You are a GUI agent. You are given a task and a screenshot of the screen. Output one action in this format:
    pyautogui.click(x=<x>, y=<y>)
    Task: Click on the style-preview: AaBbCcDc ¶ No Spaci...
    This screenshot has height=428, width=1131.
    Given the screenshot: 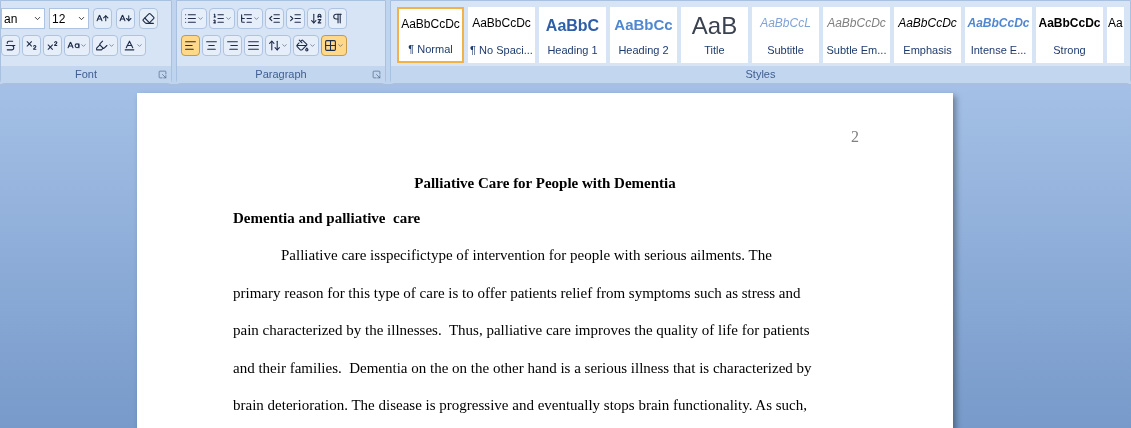 What is the action you would take?
    pyautogui.click(x=501, y=35)
    